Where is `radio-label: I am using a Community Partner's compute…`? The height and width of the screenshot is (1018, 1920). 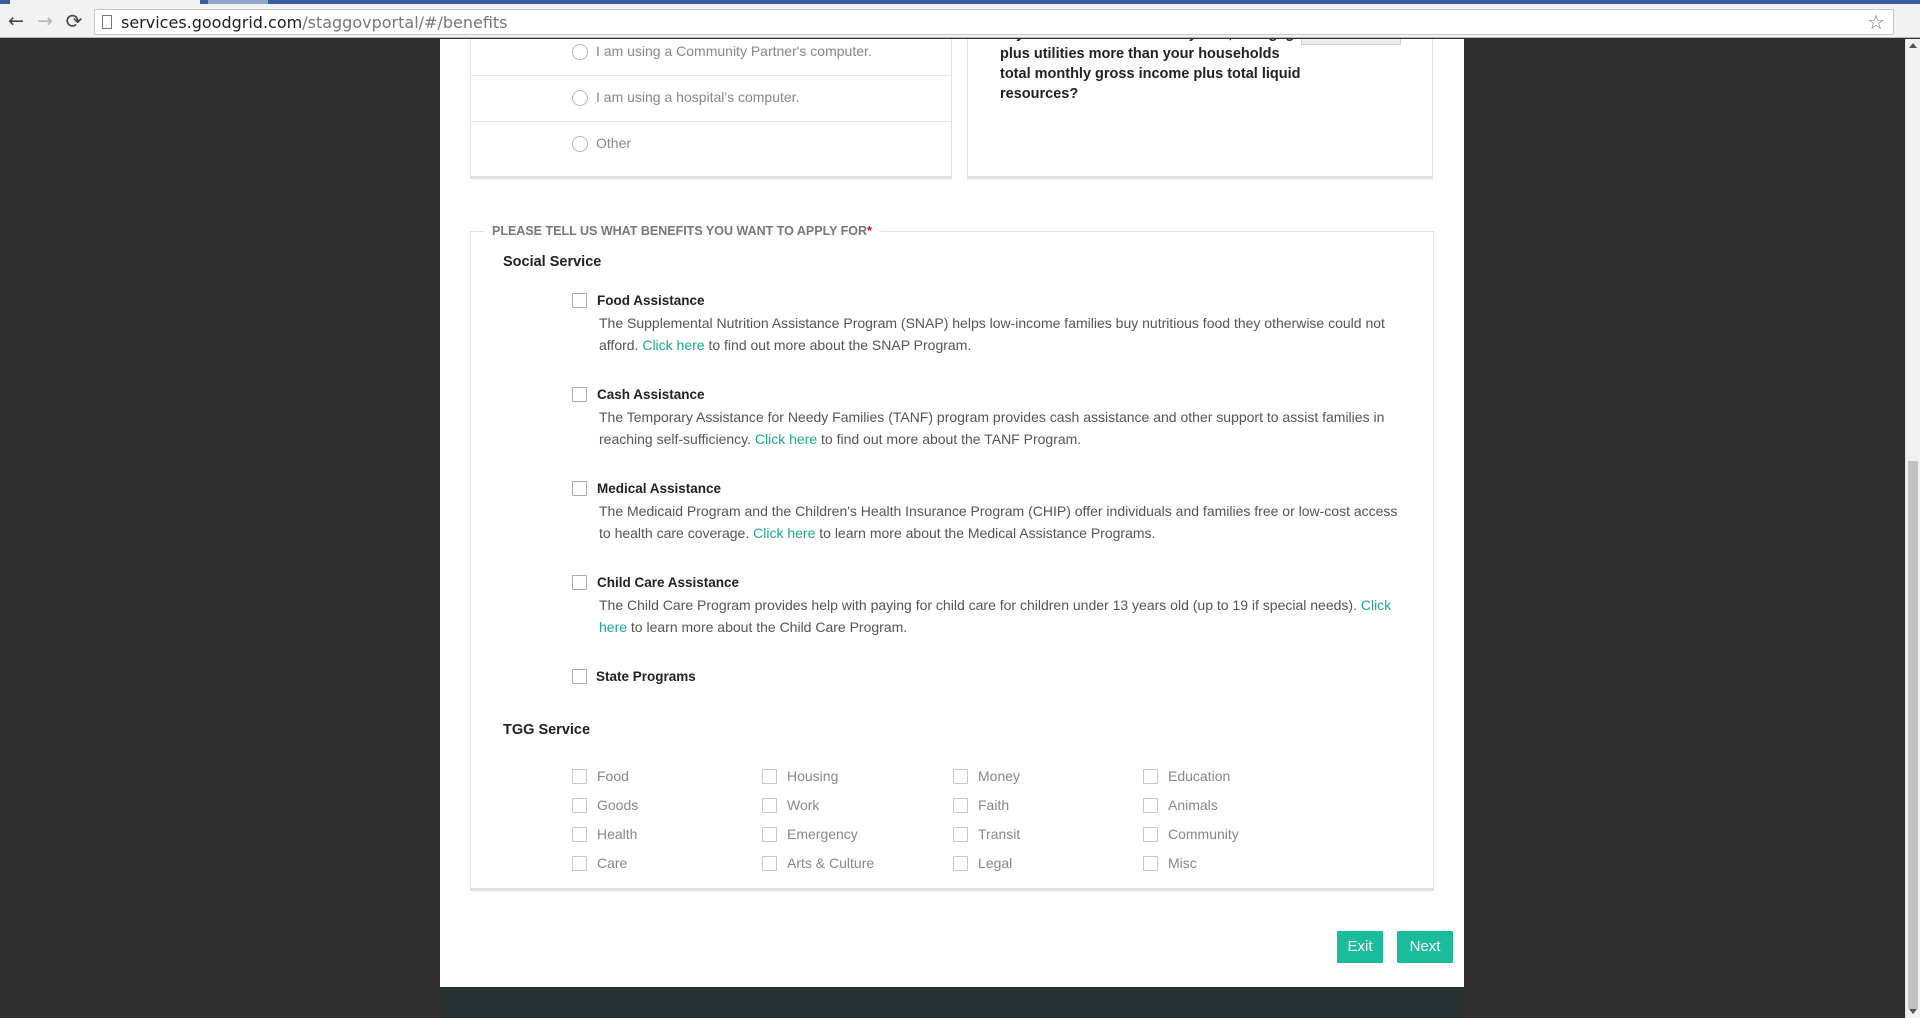 radio-label: I am using a Community Partner's compute… is located at coordinates (734, 51).